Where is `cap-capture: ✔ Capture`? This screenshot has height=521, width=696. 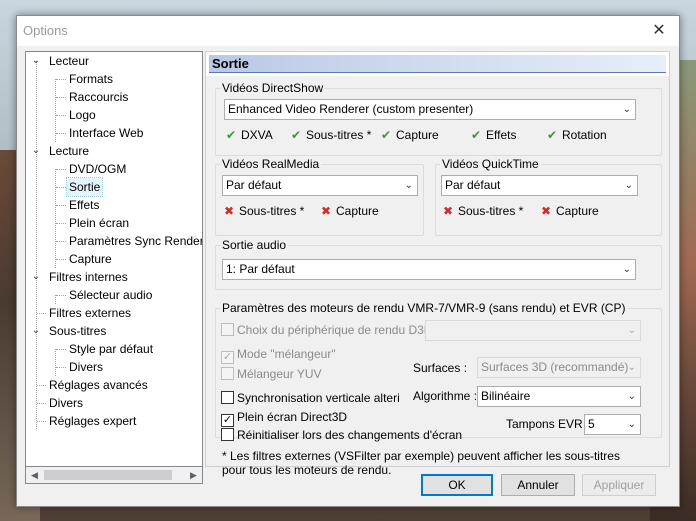 cap-capture: ✔ Capture is located at coordinates (409, 135).